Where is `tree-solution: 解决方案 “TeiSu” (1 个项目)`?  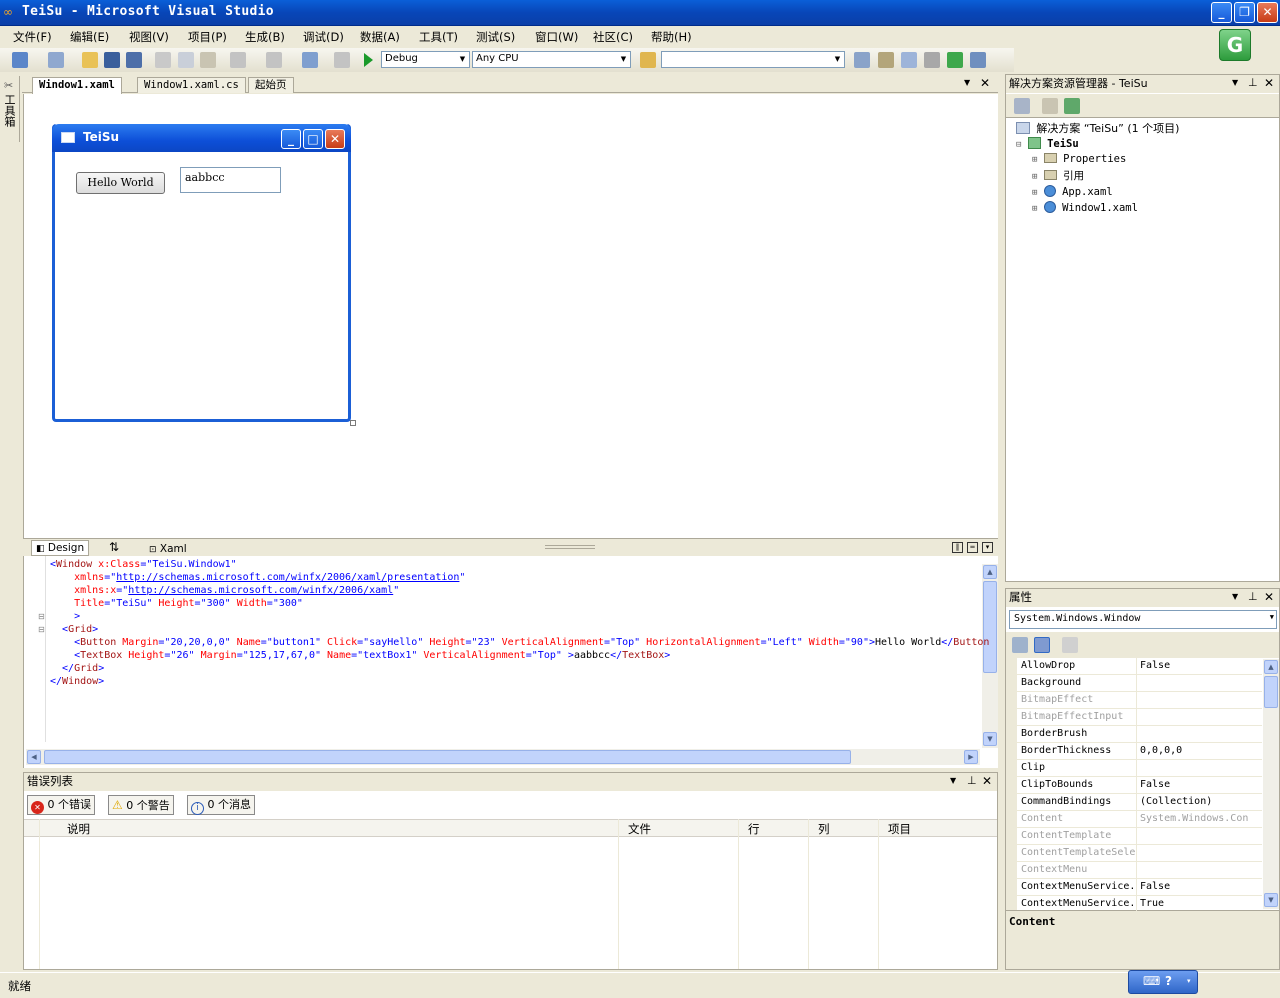
tree-solution: 解决方案 “TeiSu” (1 个项目) is located at coordinates (1097, 128).